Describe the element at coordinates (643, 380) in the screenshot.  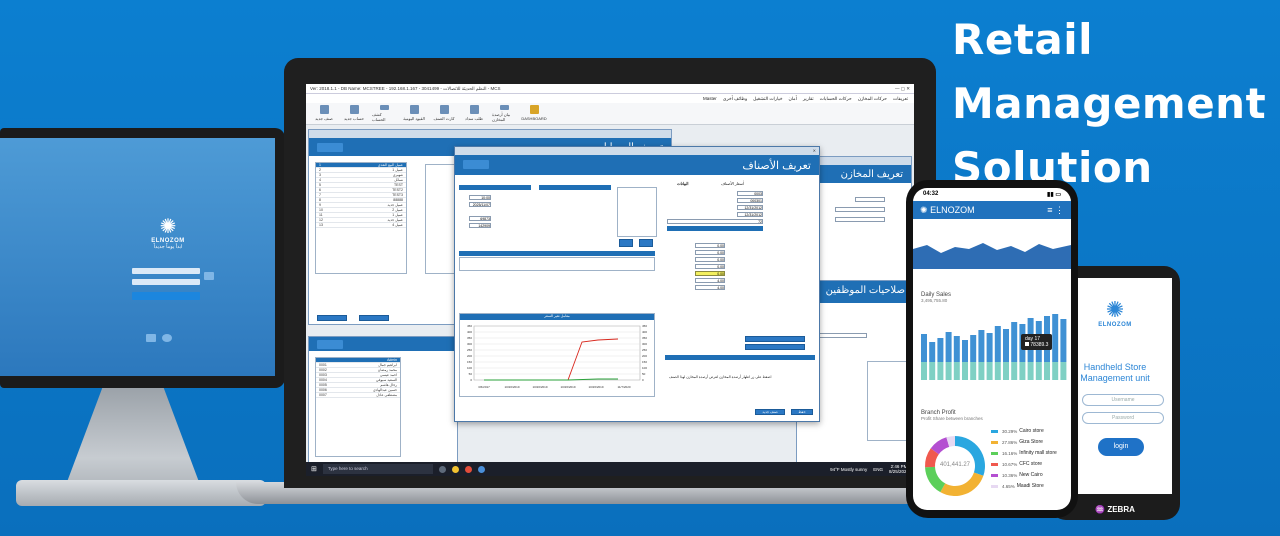
I see `y2-tick-label: 0` at that location.